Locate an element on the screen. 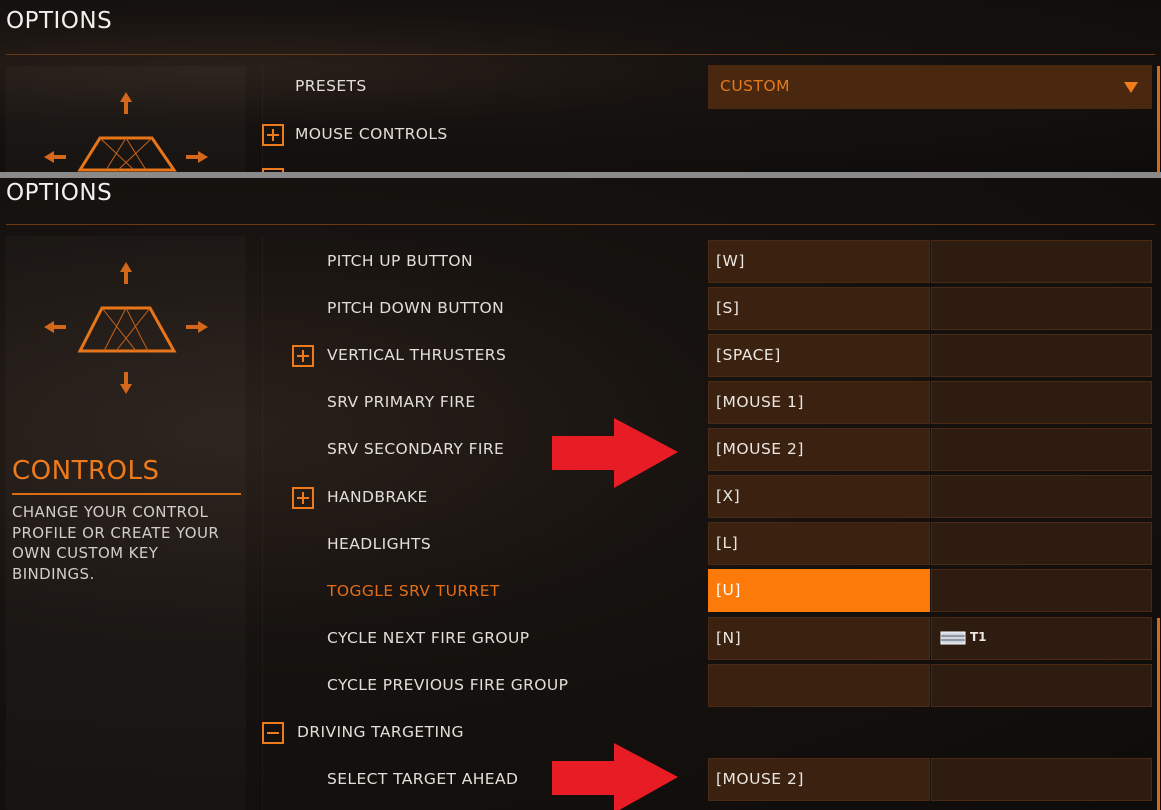  primary-binding: [X] is located at coordinates (819, 496).